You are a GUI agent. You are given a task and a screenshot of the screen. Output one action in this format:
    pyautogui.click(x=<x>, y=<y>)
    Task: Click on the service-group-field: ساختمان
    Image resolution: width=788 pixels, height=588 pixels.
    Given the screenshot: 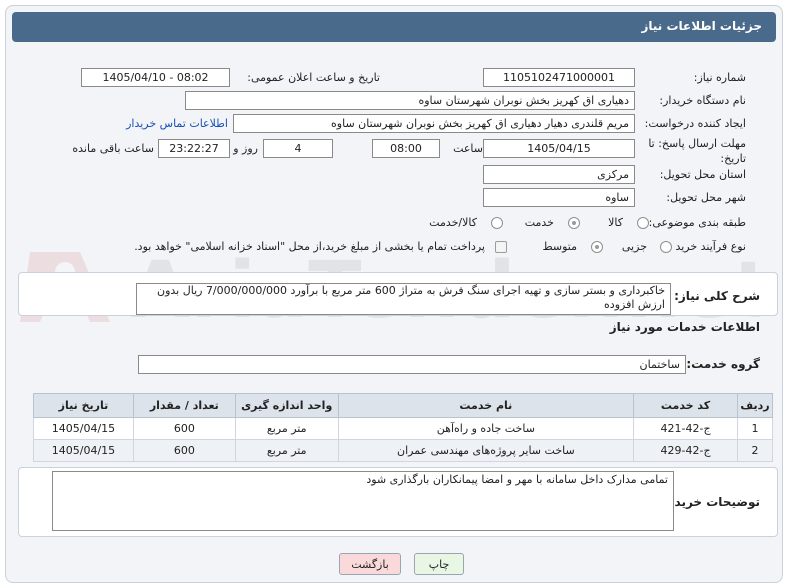 What is the action you would take?
    pyautogui.click(x=412, y=364)
    